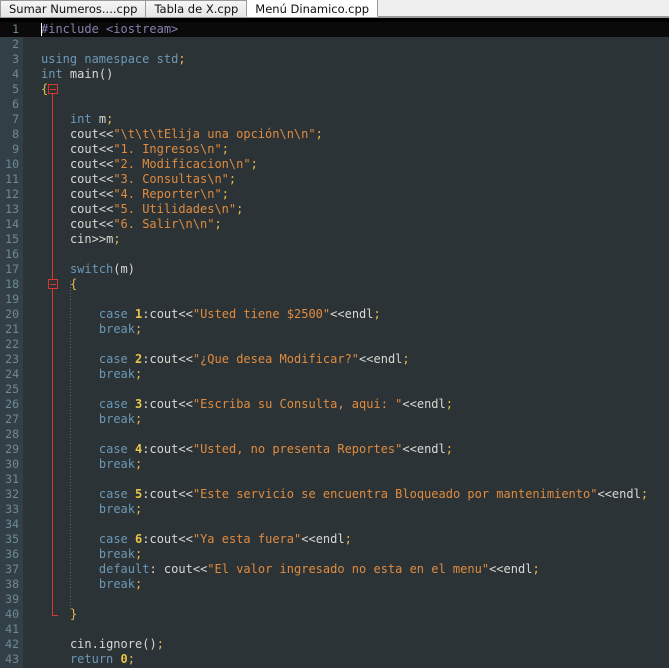 The height and width of the screenshot is (668, 669). What do you see at coordinates (334, 29) in the screenshot?
I see `code-line: 1 #include <iostream>` at bounding box center [334, 29].